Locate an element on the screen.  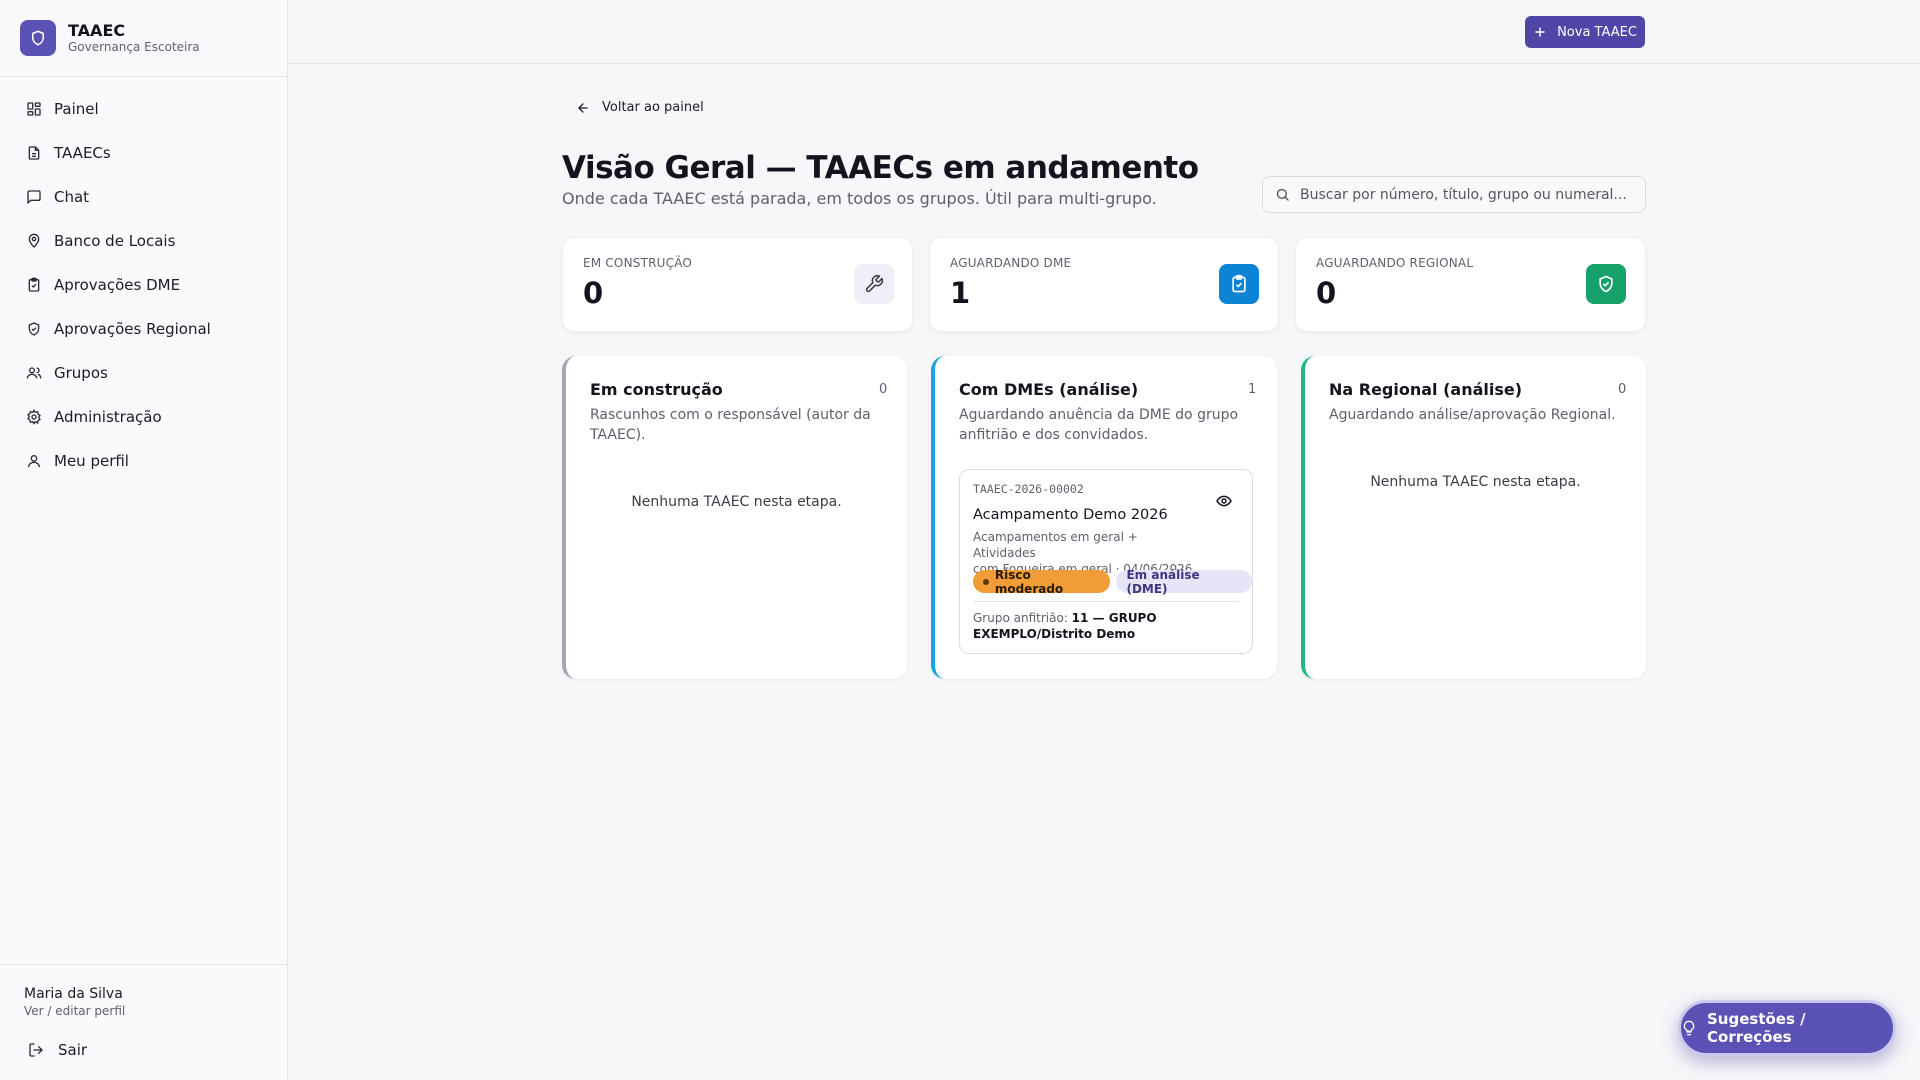
sidebar-footer: Maria da Silva Ver / editar perfil Sair is located at coordinates (144, 1022).